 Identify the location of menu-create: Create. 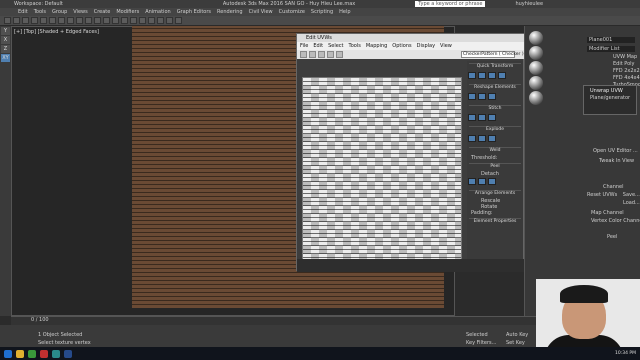
(102, 12).